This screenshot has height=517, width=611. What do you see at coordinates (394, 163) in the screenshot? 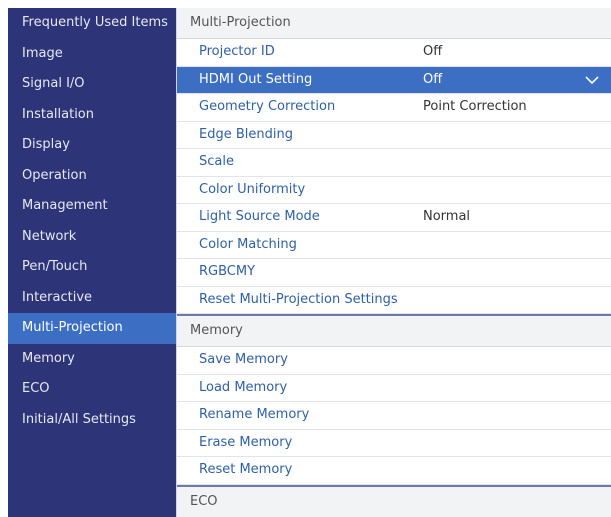
I see `menu-row-scale: Scale` at bounding box center [394, 163].